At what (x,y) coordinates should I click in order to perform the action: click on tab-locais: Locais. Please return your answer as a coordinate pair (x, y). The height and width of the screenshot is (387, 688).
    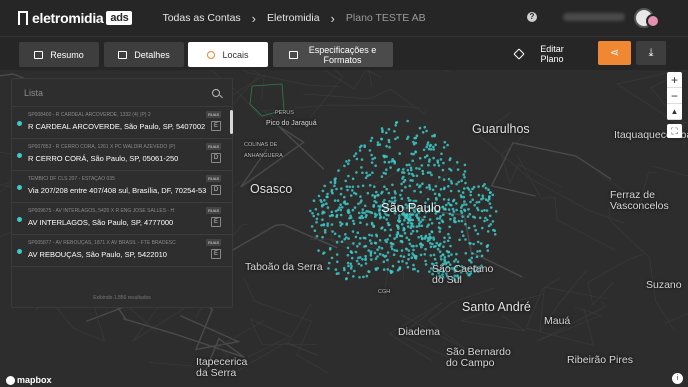
    Looking at the image, I should click on (228, 54).